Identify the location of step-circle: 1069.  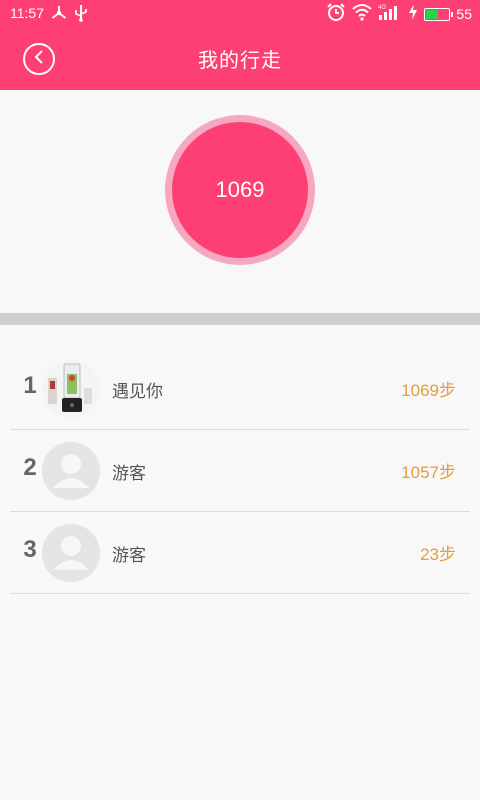
(240, 190).